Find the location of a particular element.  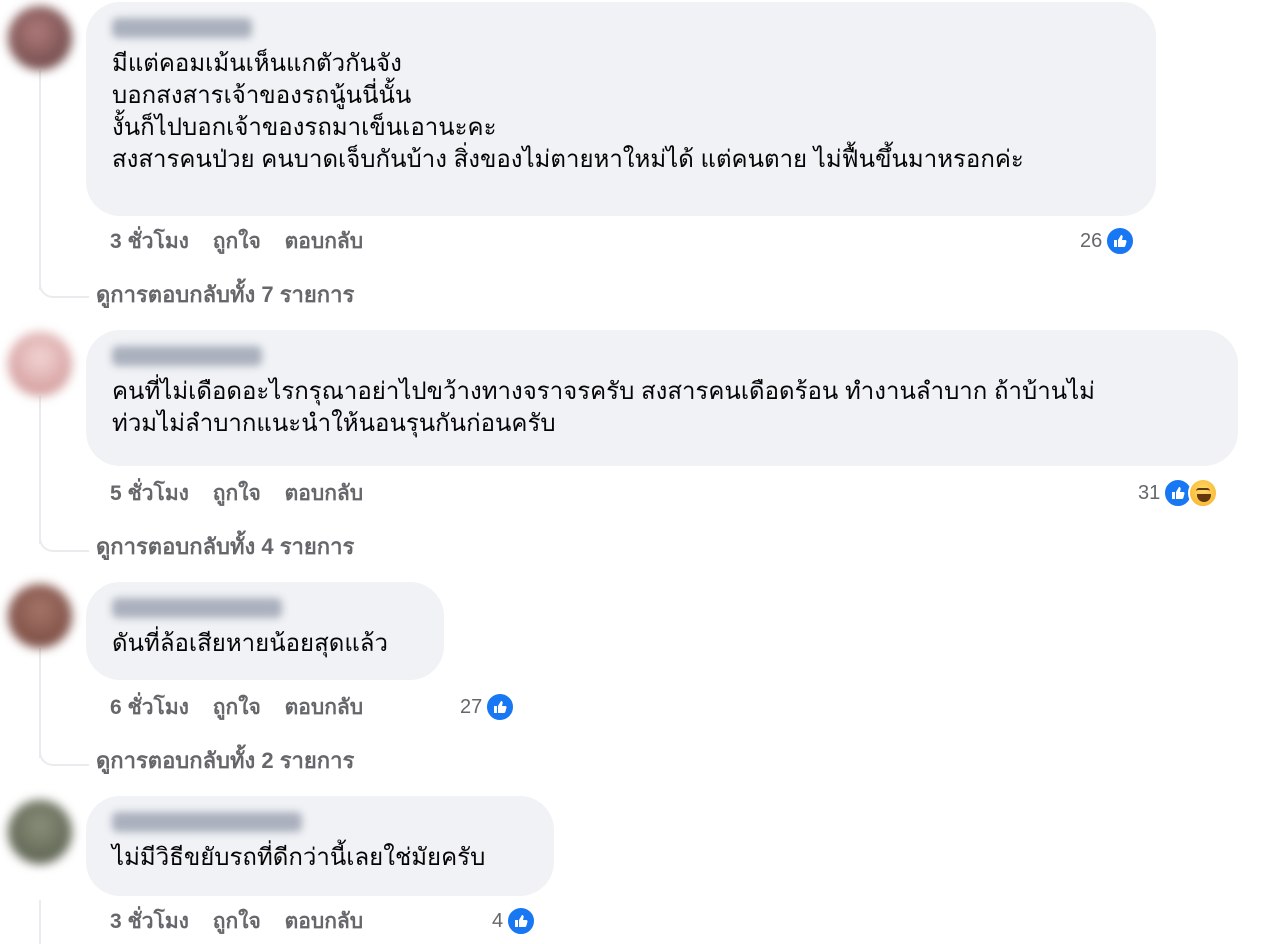

reaction-summary: 4 is located at coordinates (514, 921).